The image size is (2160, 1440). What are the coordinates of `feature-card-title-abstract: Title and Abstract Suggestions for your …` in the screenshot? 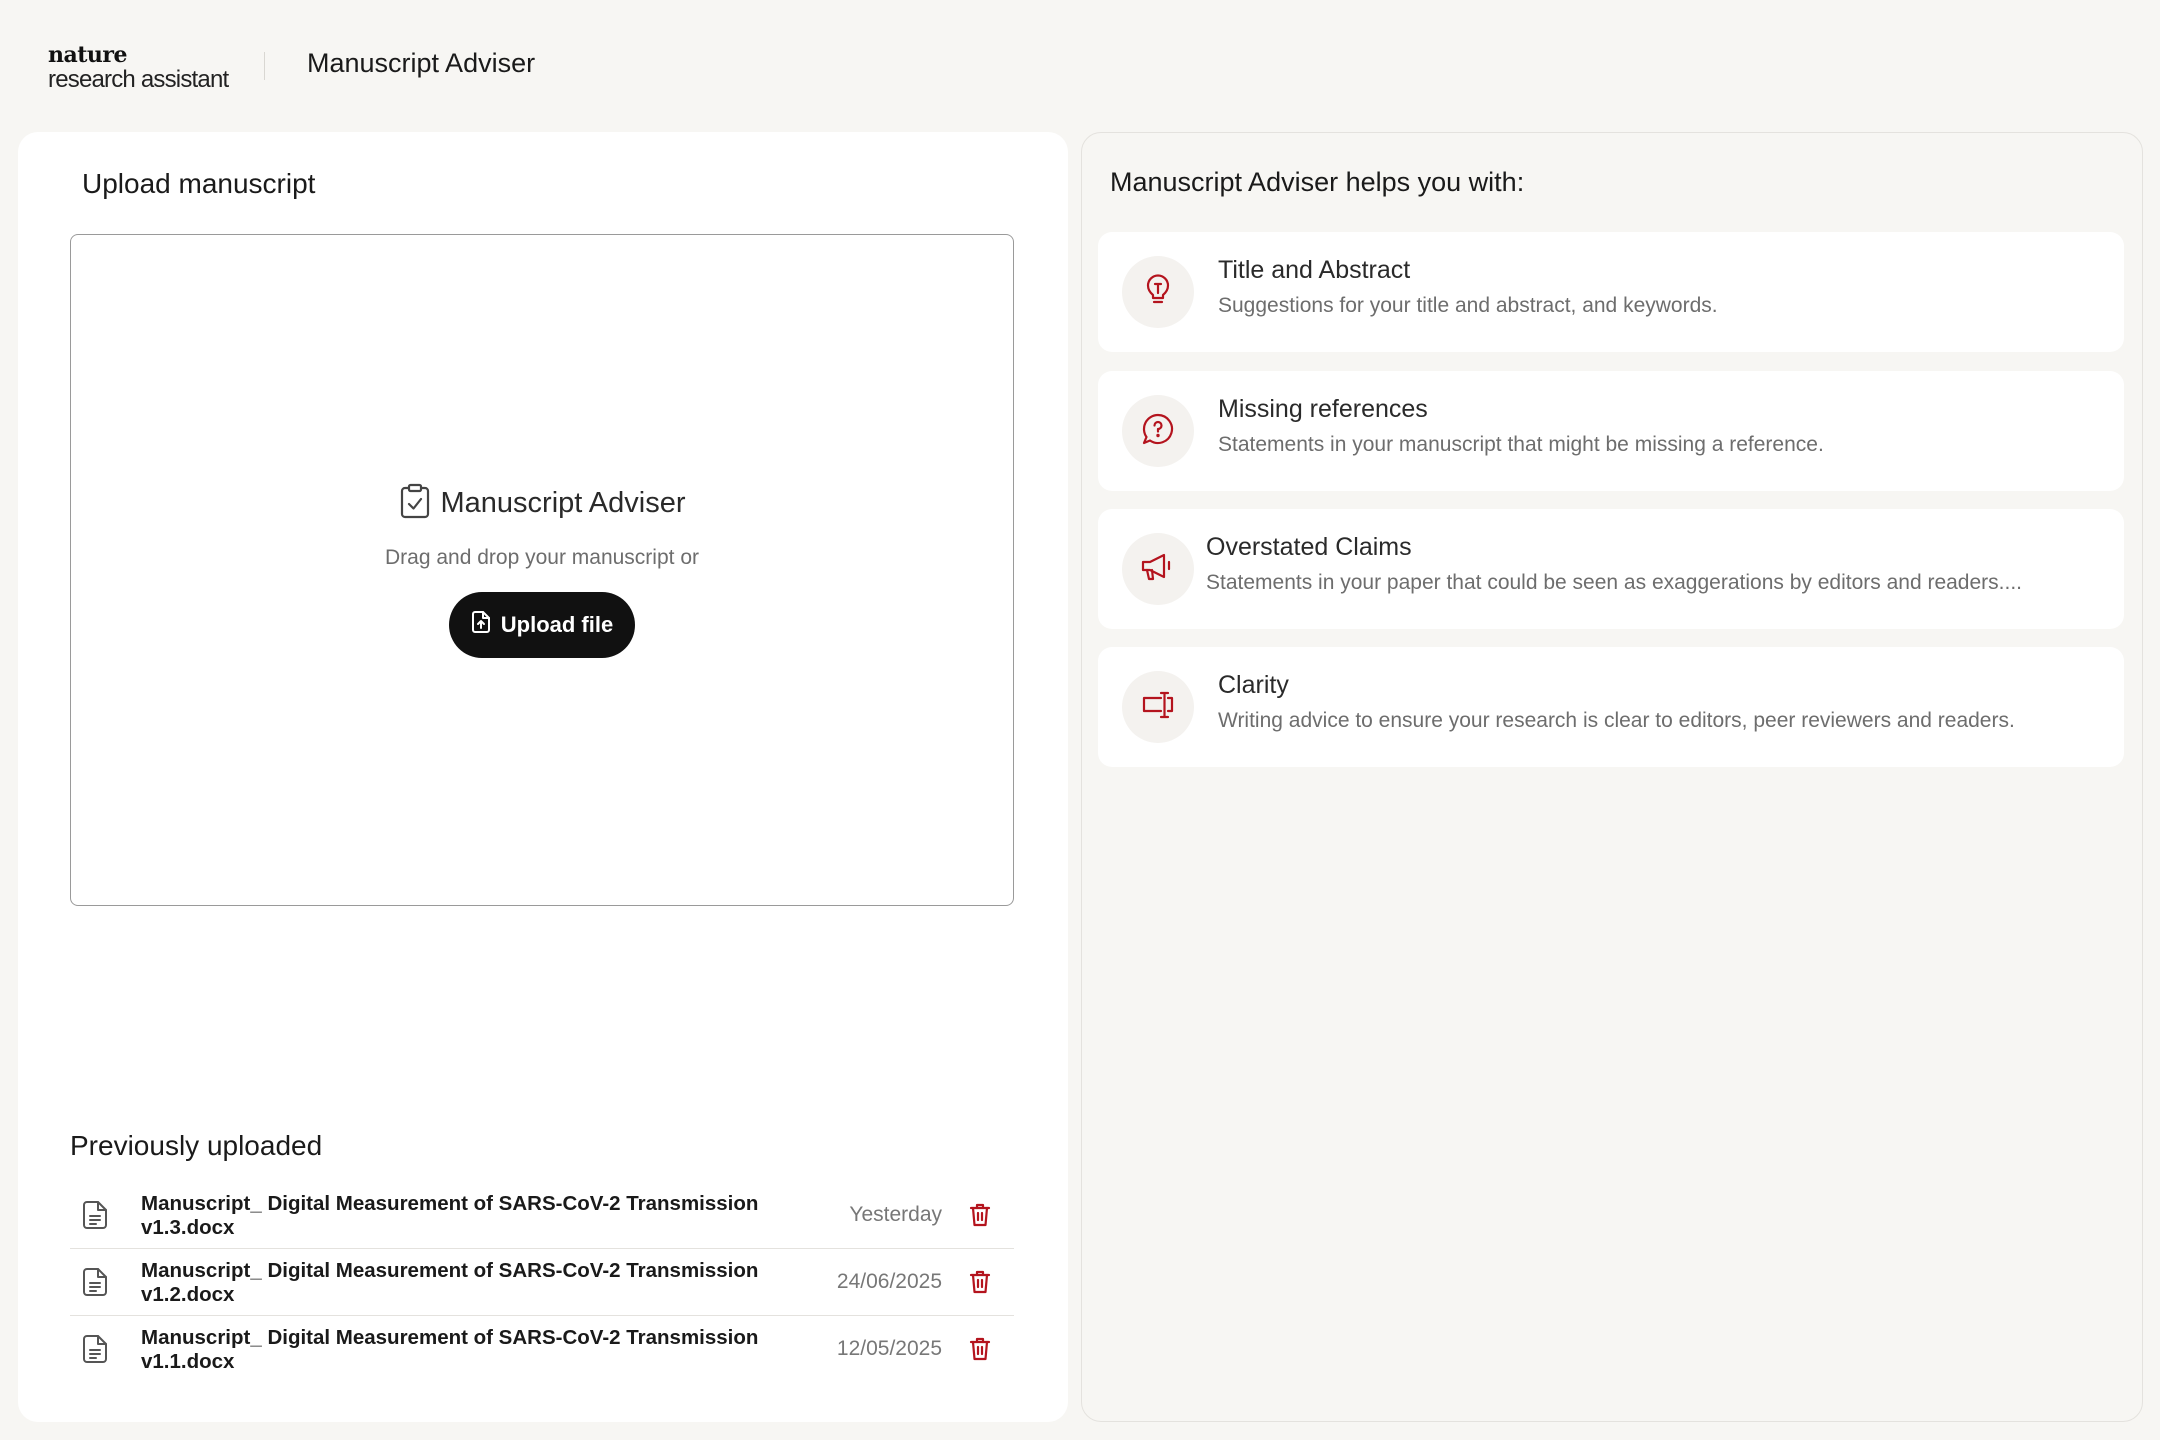 It's located at (1611, 292).